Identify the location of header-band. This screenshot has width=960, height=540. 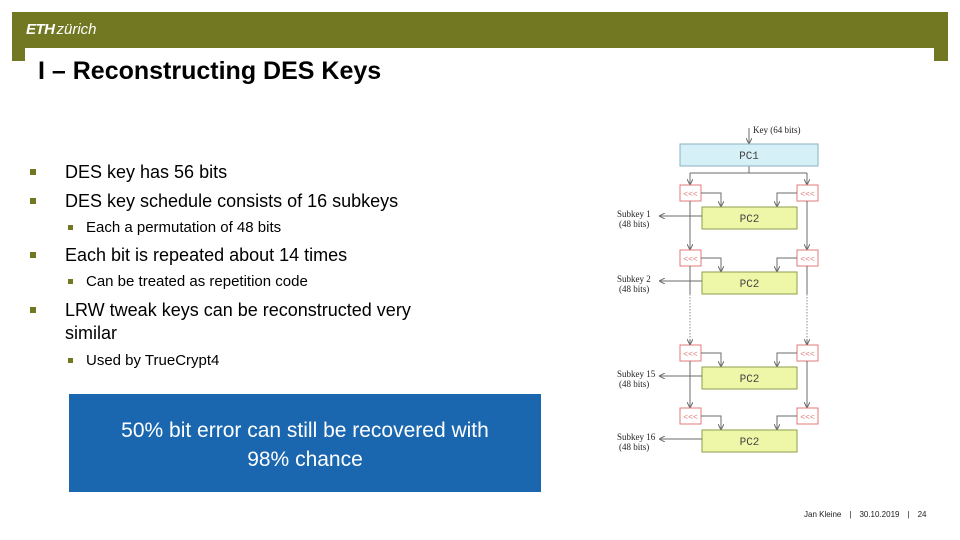
(480, 30).